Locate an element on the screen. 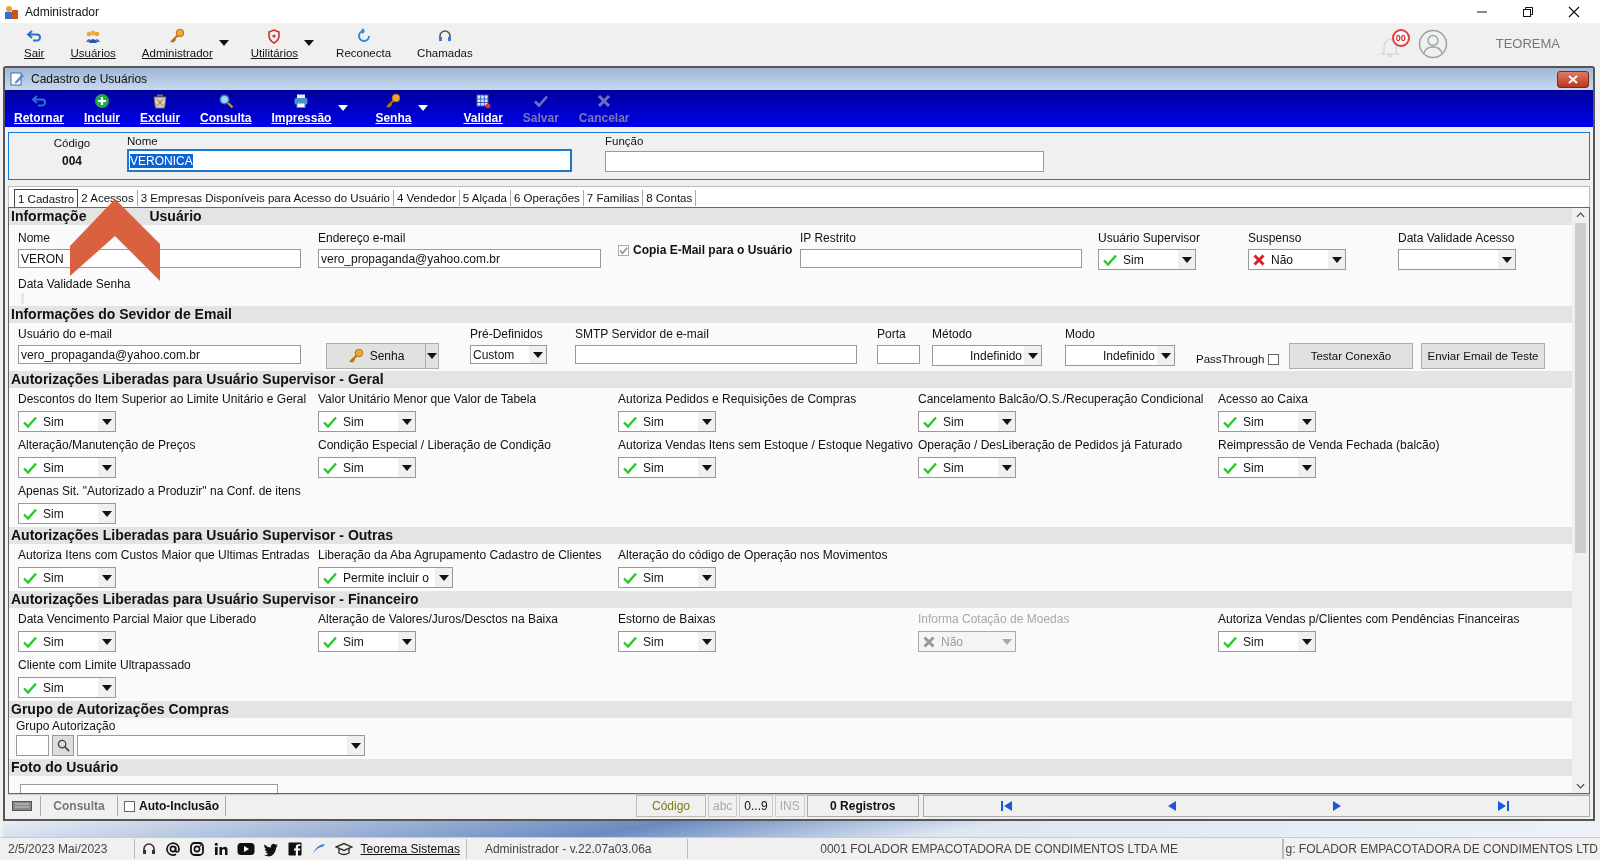 This screenshot has height=860, width=1600. field-label: Acesso ao Caixa is located at coordinates (1264, 399).